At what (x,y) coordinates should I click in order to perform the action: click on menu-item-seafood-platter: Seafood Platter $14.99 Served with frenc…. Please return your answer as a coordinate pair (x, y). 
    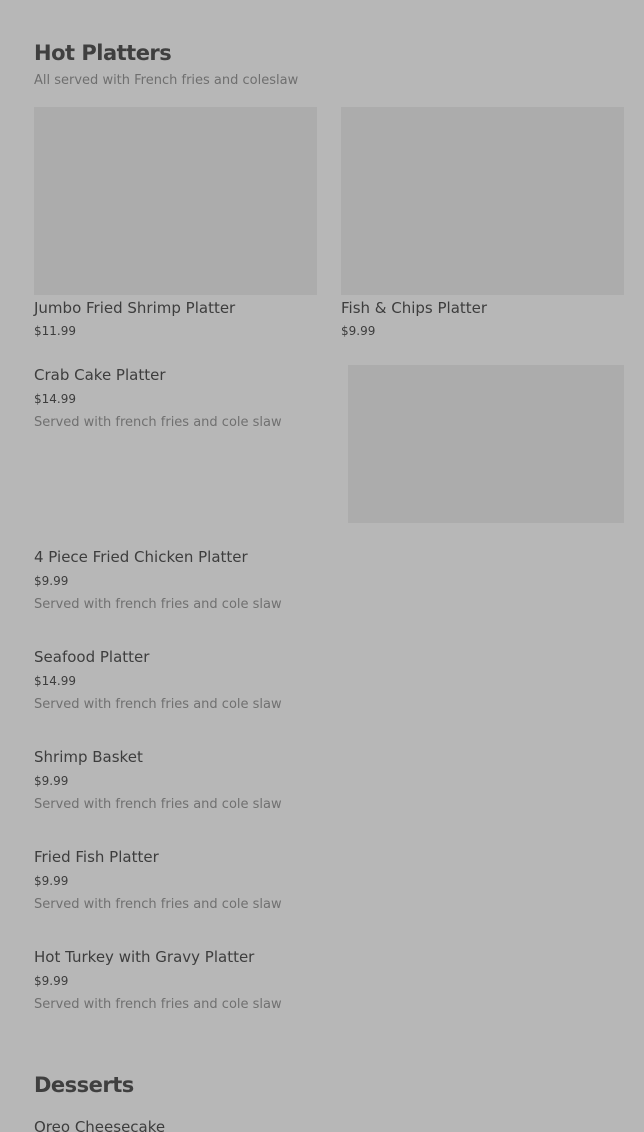
    Looking at the image, I should click on (322, 685).